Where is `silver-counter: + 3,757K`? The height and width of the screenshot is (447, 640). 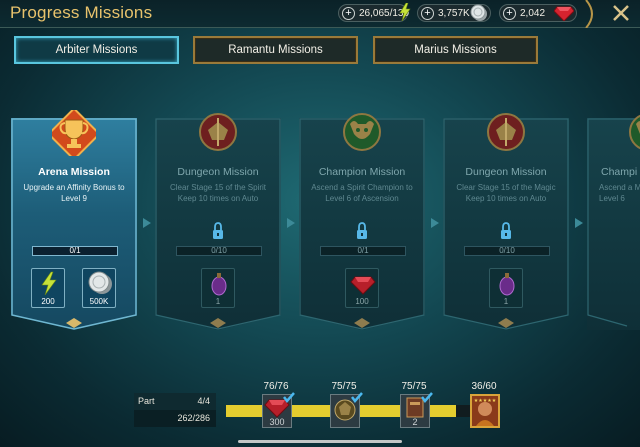
silver-counter: + 3,757K is located at coordinates (454, 13).